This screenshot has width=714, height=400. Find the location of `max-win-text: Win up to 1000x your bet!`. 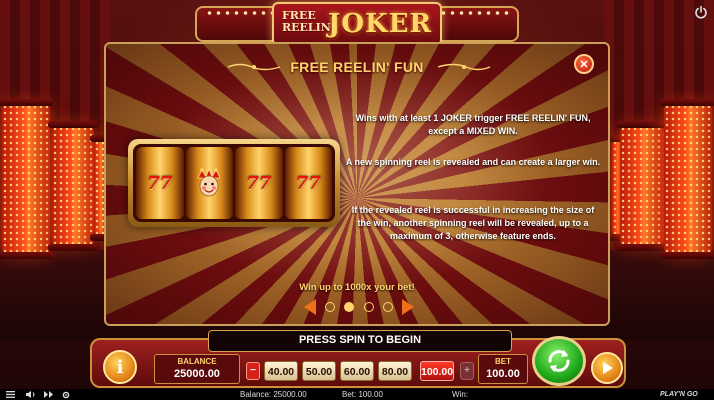

max-win-text: Win up to 1000x your bet! is located at coordinates (357, 287).